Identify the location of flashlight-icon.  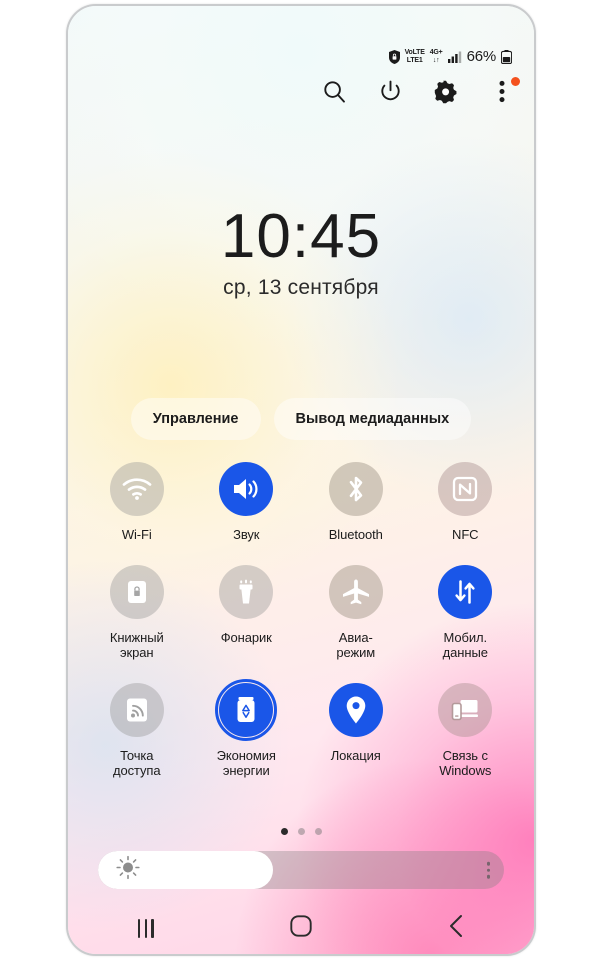
(246, 591).